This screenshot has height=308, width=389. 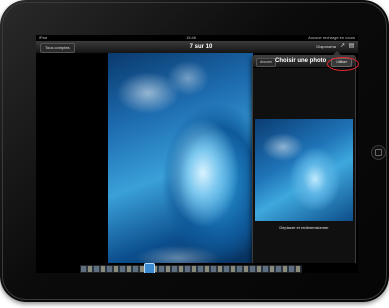 What do you see at coordinates (304, 227) in the screenshot?
I see `move-scale-caption: Déplacer et redimensionner` at bounding box center [304, 227].